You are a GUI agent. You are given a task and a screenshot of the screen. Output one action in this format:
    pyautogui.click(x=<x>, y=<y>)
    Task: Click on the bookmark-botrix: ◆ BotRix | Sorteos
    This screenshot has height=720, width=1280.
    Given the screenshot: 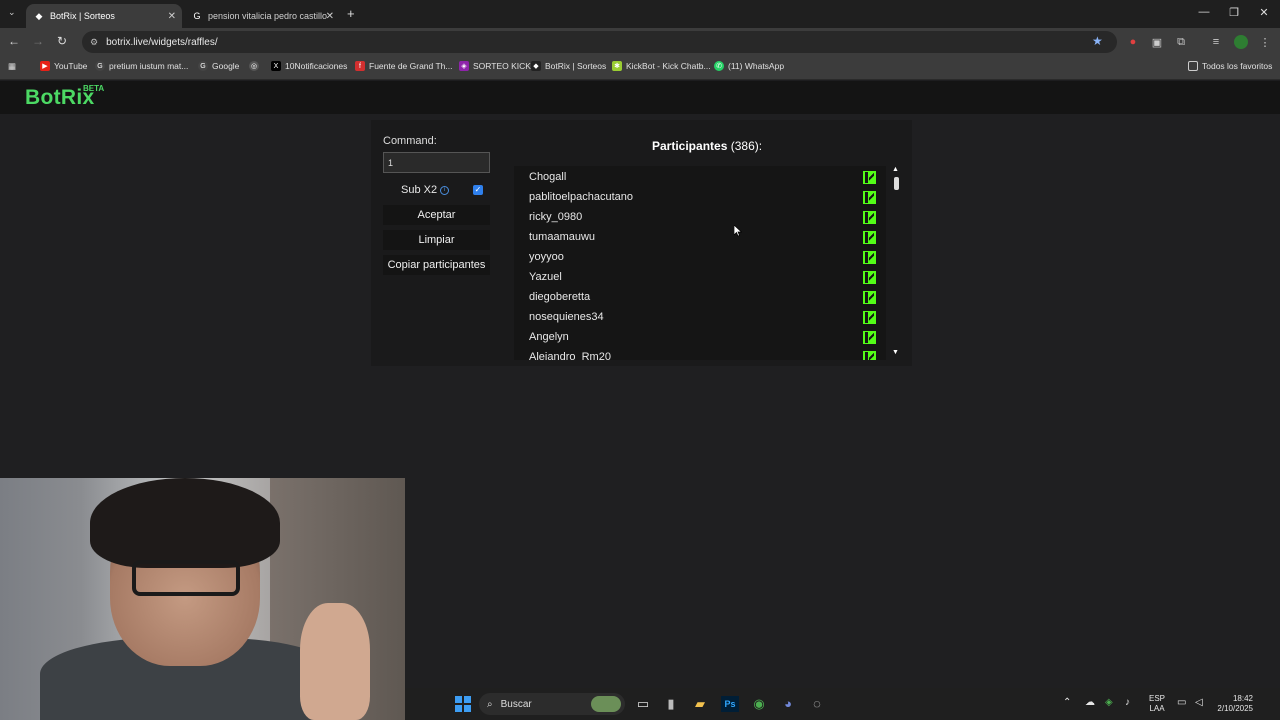 What is the action you would take?
    pyautogui.click(x=568, y=66)
    